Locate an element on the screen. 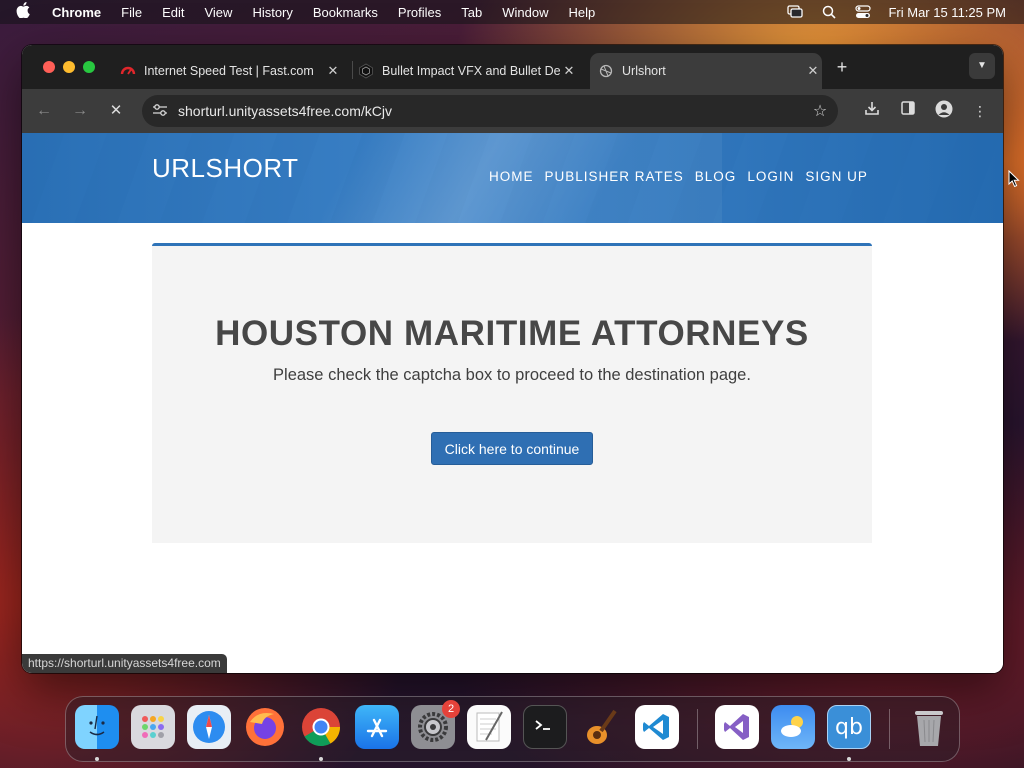  menu-history: History is located at coordinates (272, 12).